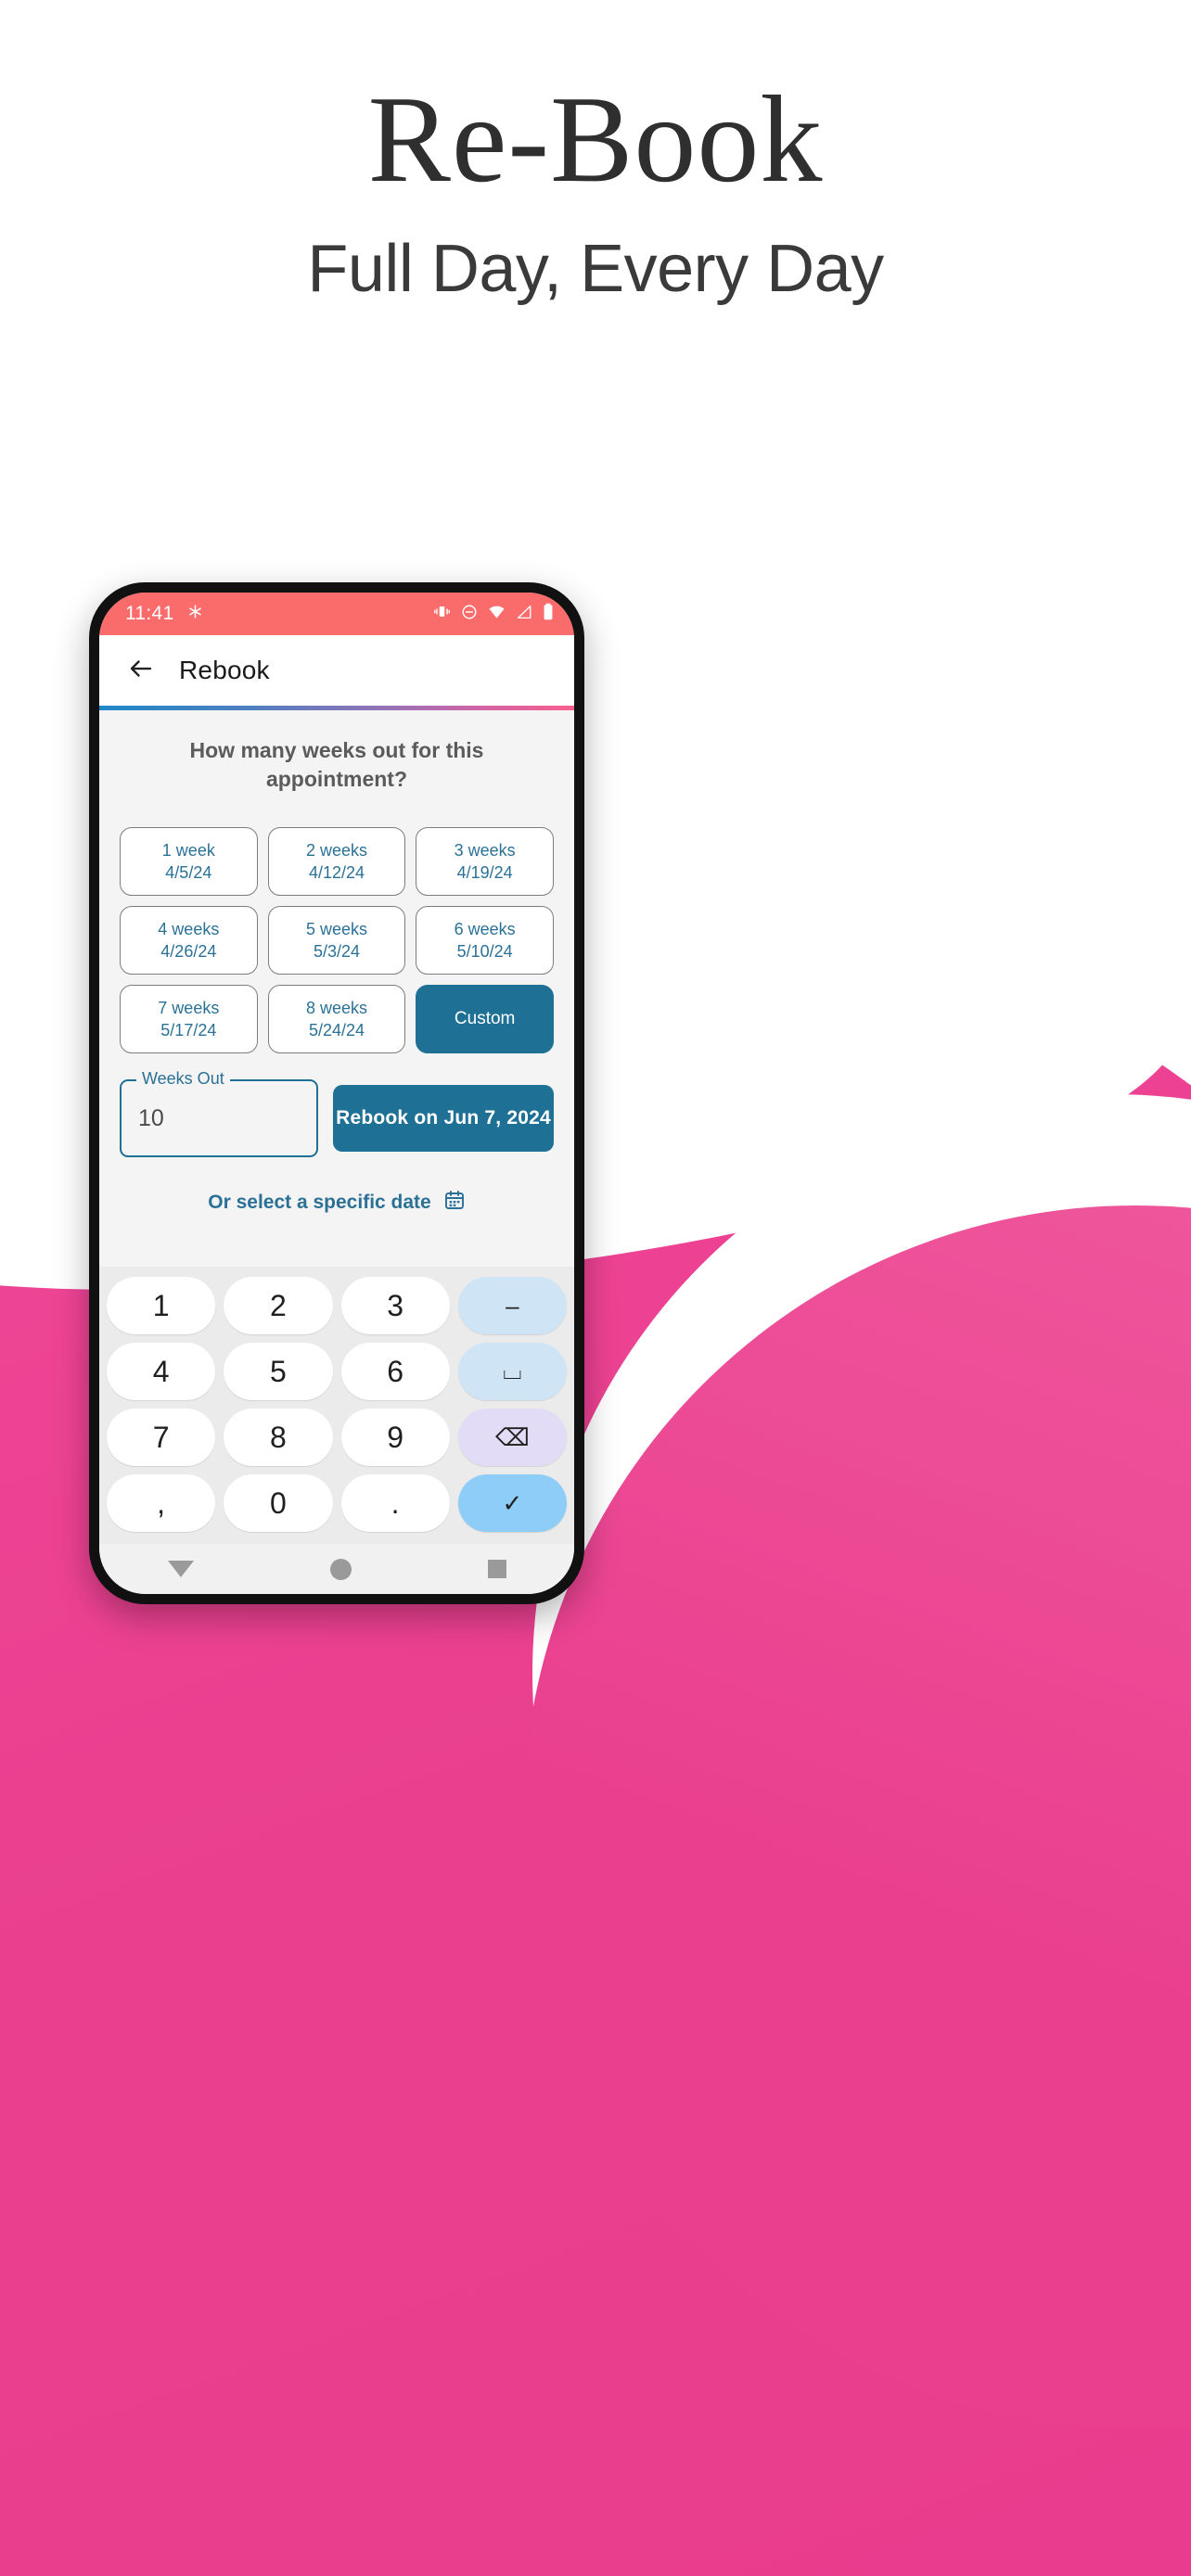 Image resolution: width=1191 pixels, height=2576 pixels. I want to click on app-bar: Rebook, so click(336, 670).